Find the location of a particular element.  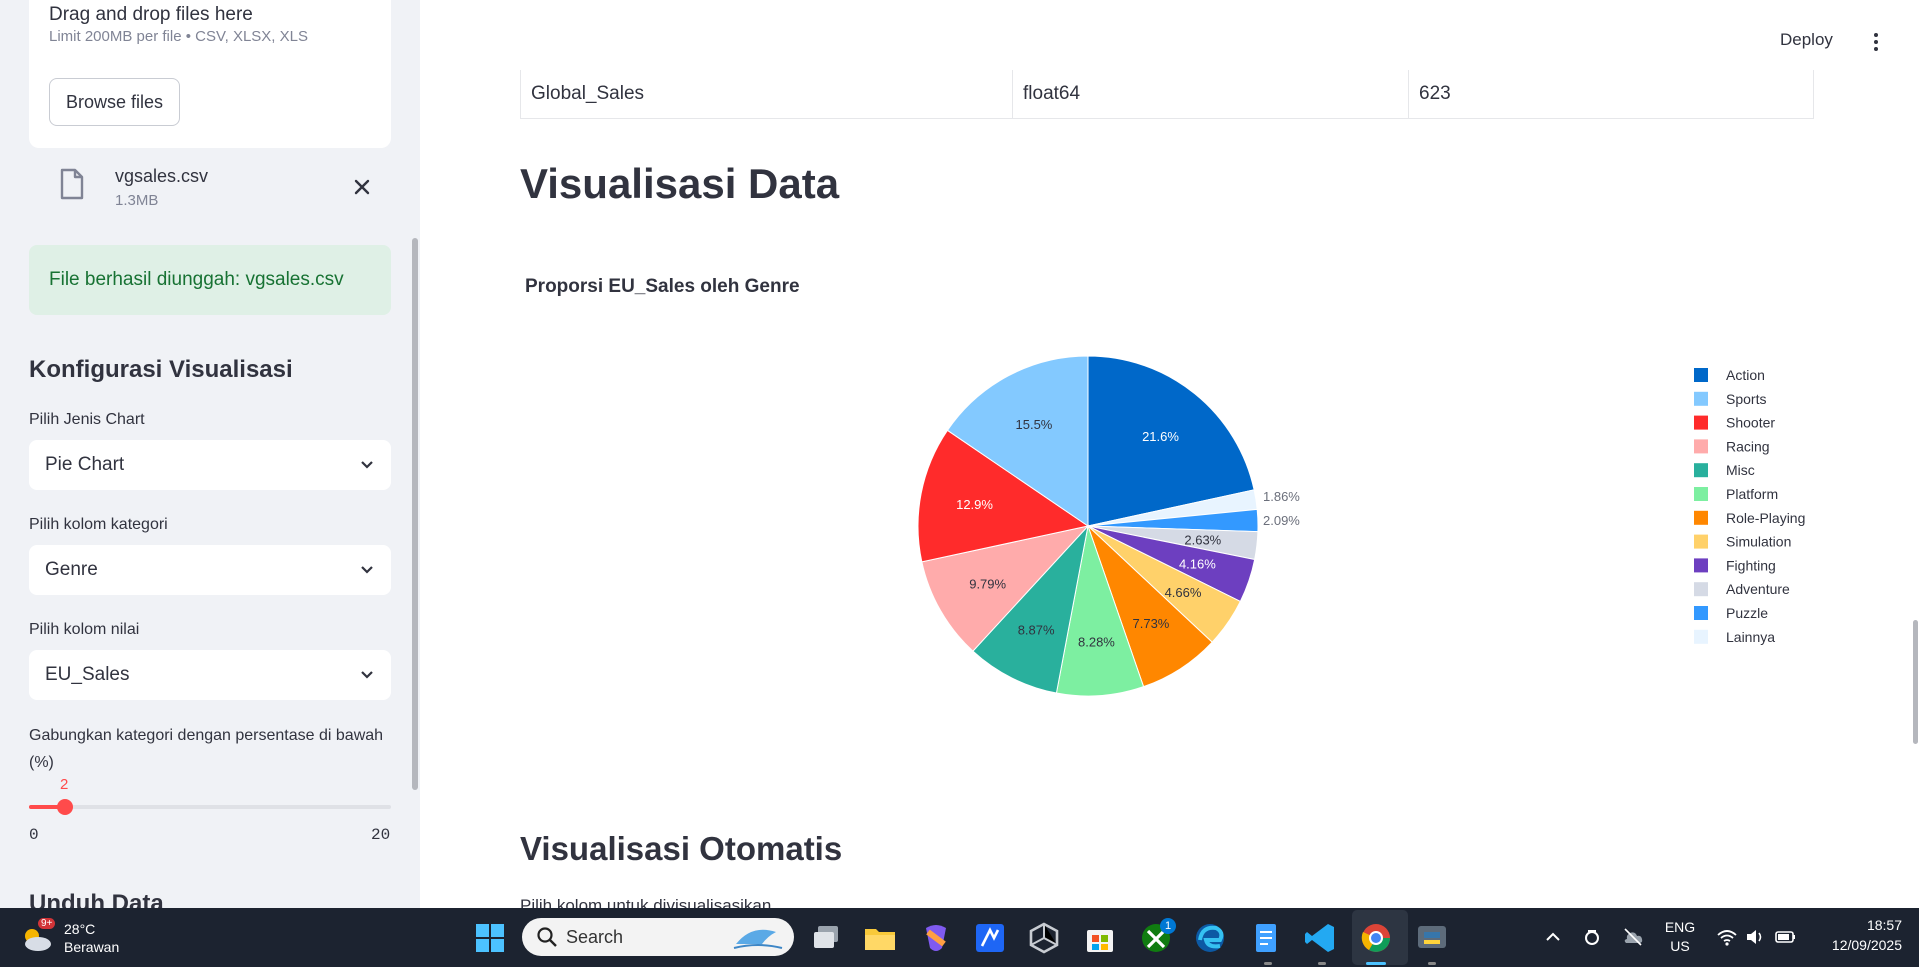

sync-icon is located at coordinates (1592, 937).